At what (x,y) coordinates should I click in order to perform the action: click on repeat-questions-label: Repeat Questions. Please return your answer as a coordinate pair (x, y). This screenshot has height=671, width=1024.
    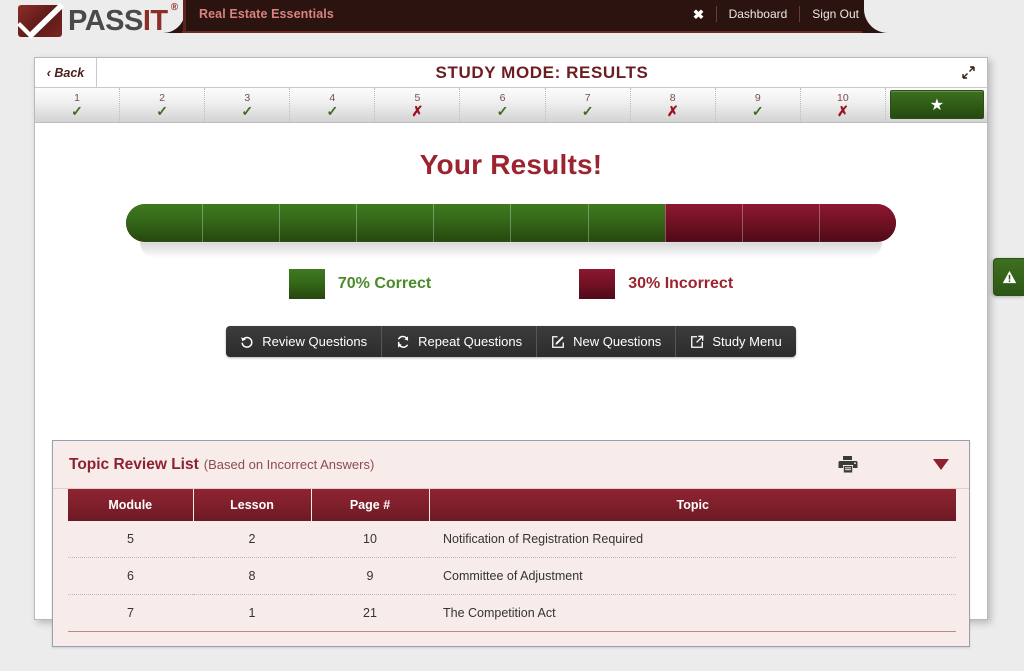
    Looking at the image, I should click on (470, 341).